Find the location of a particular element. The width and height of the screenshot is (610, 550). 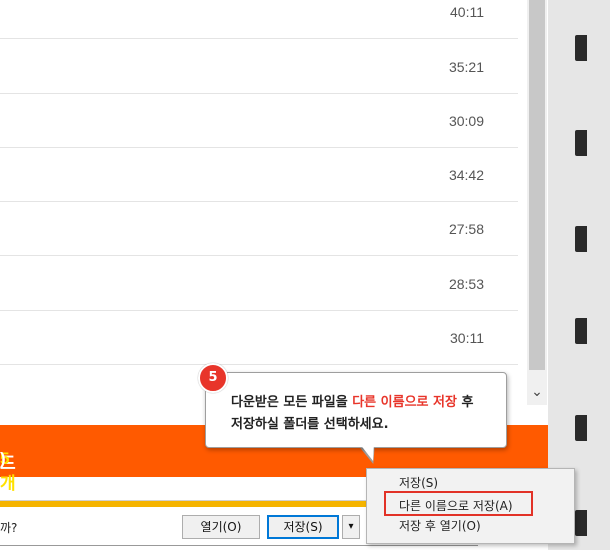

scrollbar-track is located at coordinates (537, 202).